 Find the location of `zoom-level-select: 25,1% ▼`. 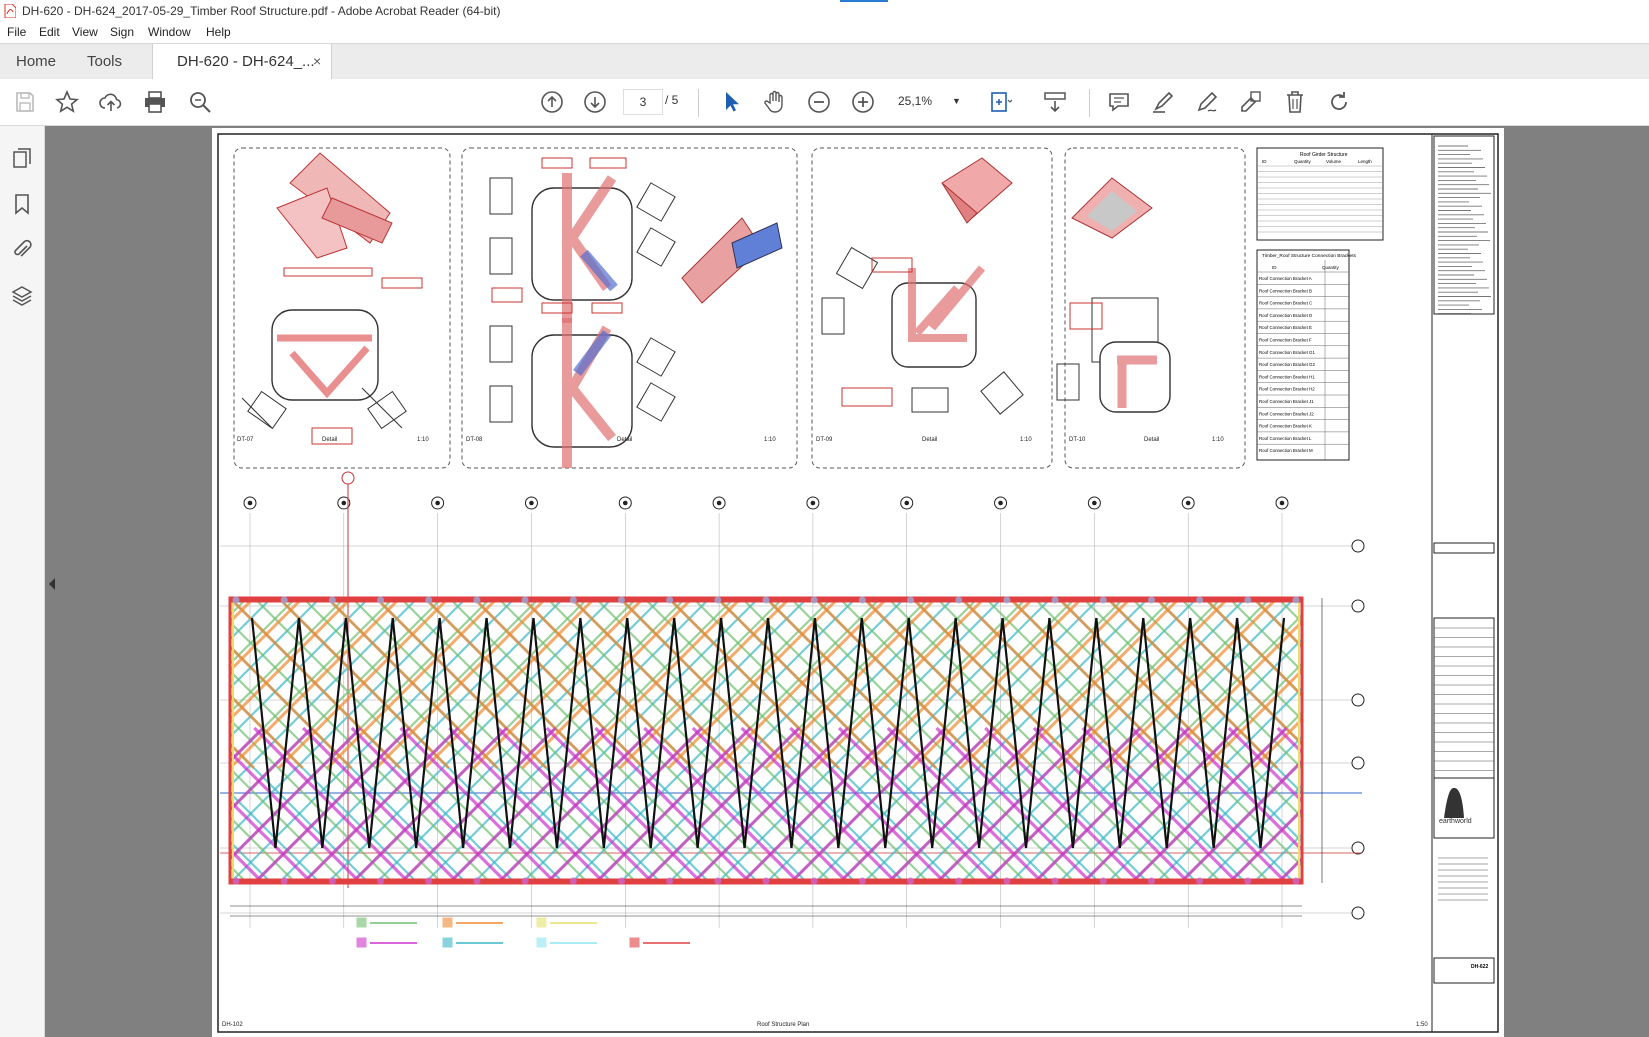

zoom-level-select: 25,1% ▼ is located at coordinates (931, 101).